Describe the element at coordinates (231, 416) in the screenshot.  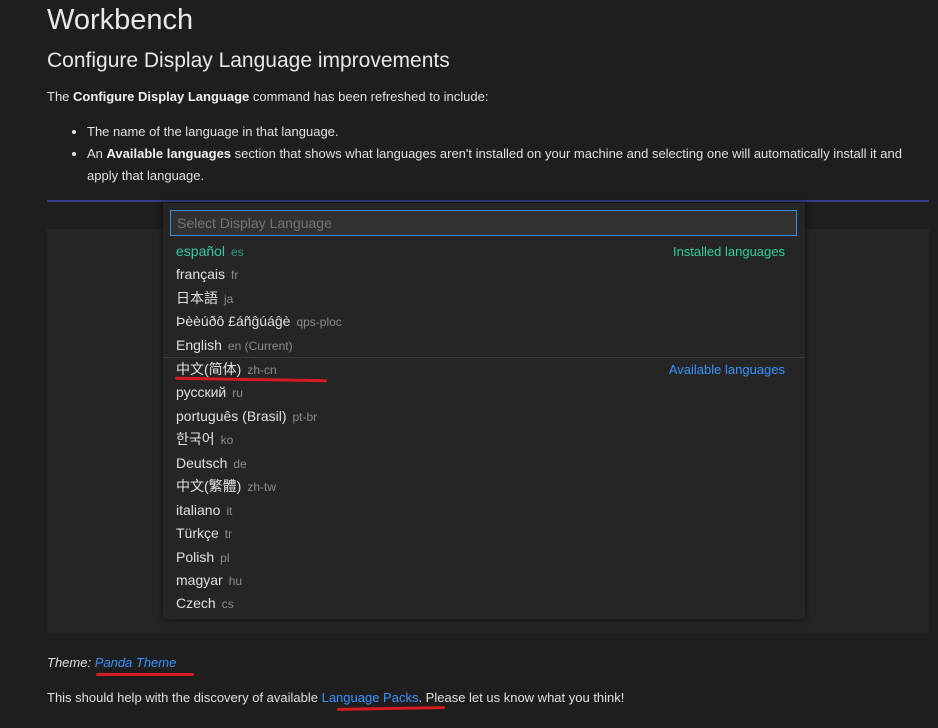
I see `language-name: português (Brasil)` at that location.